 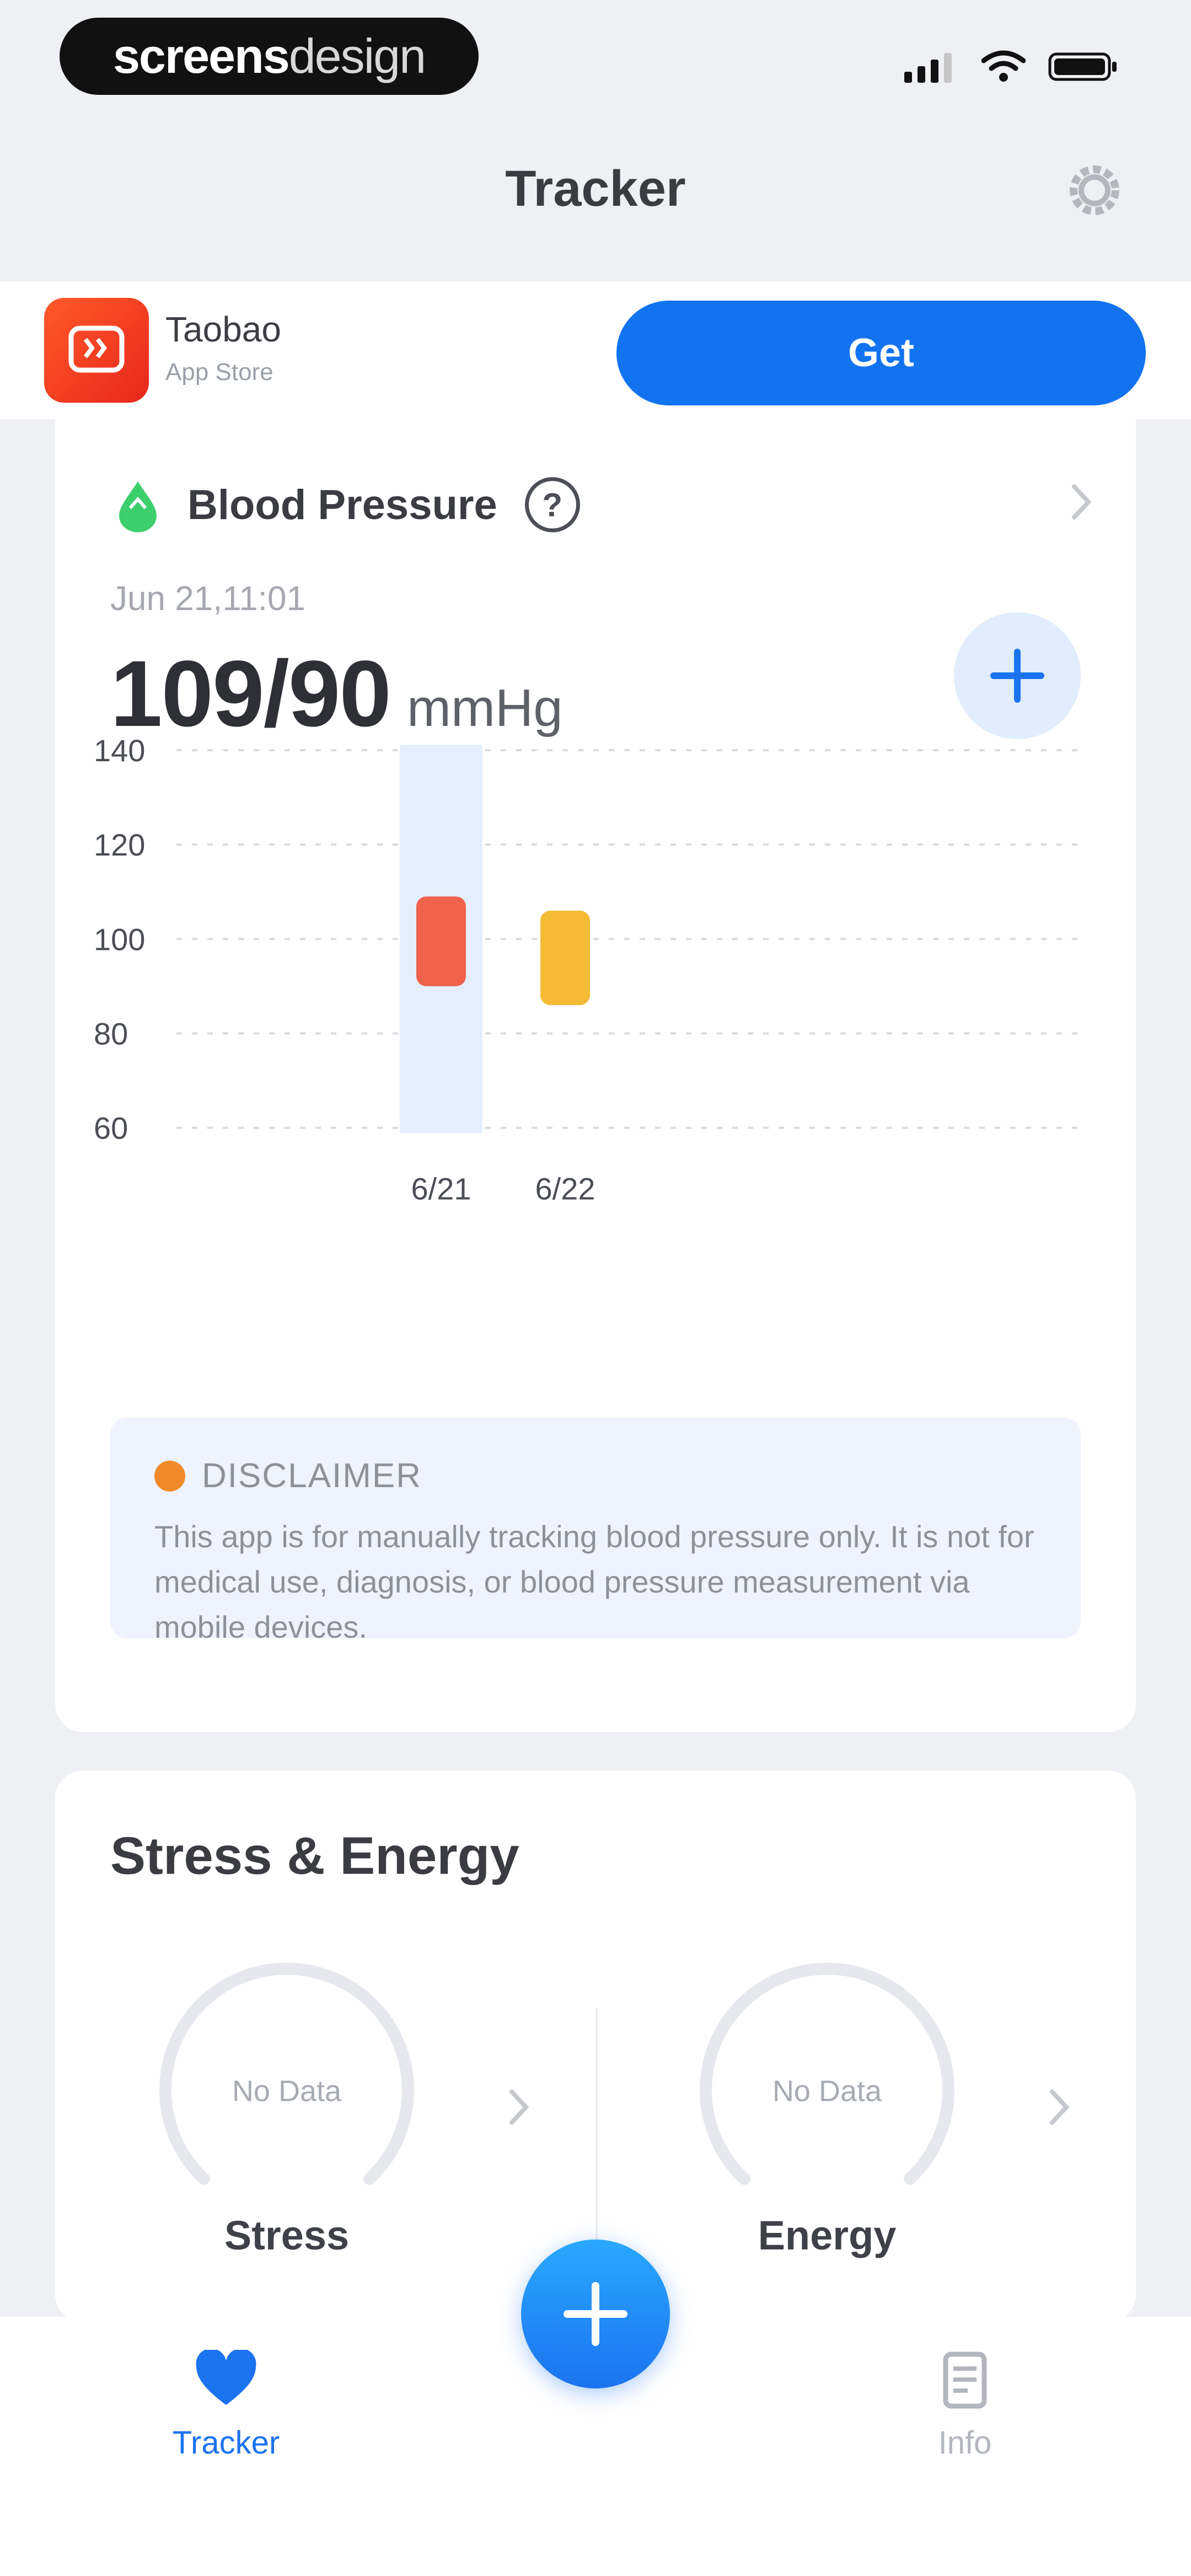 What do you see at coordinates (518, 2107) in the screenshot?
I see `stress-chevron-icon` at bounding box center [518, 2107].